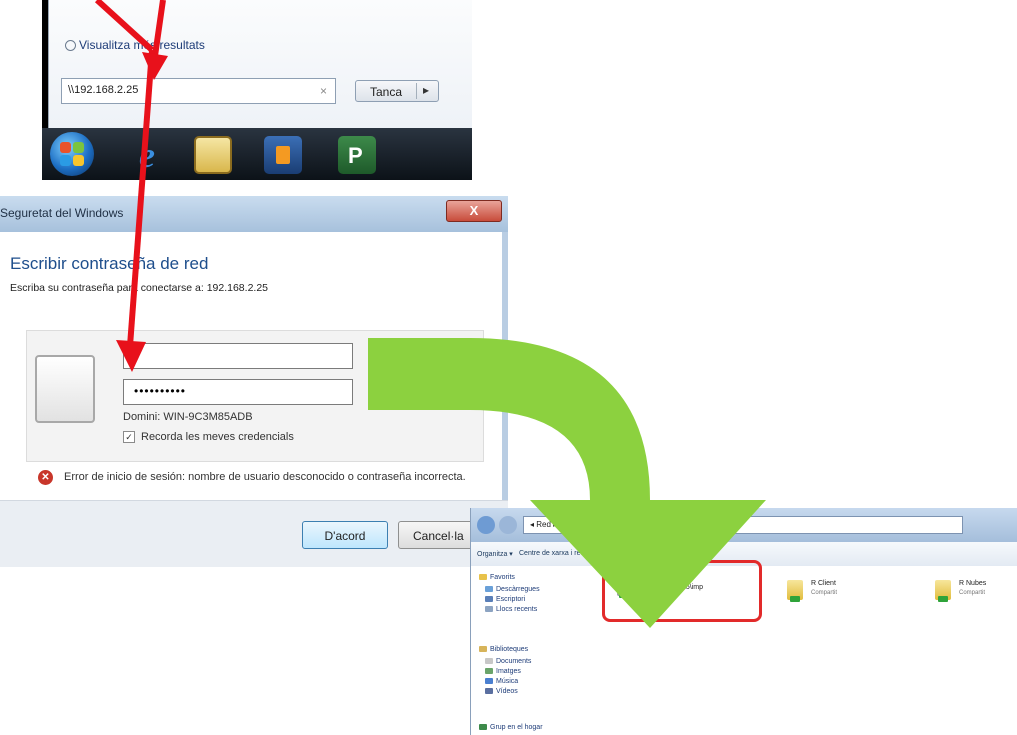  I want to click on dialog-heading: Escribir contraseña de red, so click(109, 263).